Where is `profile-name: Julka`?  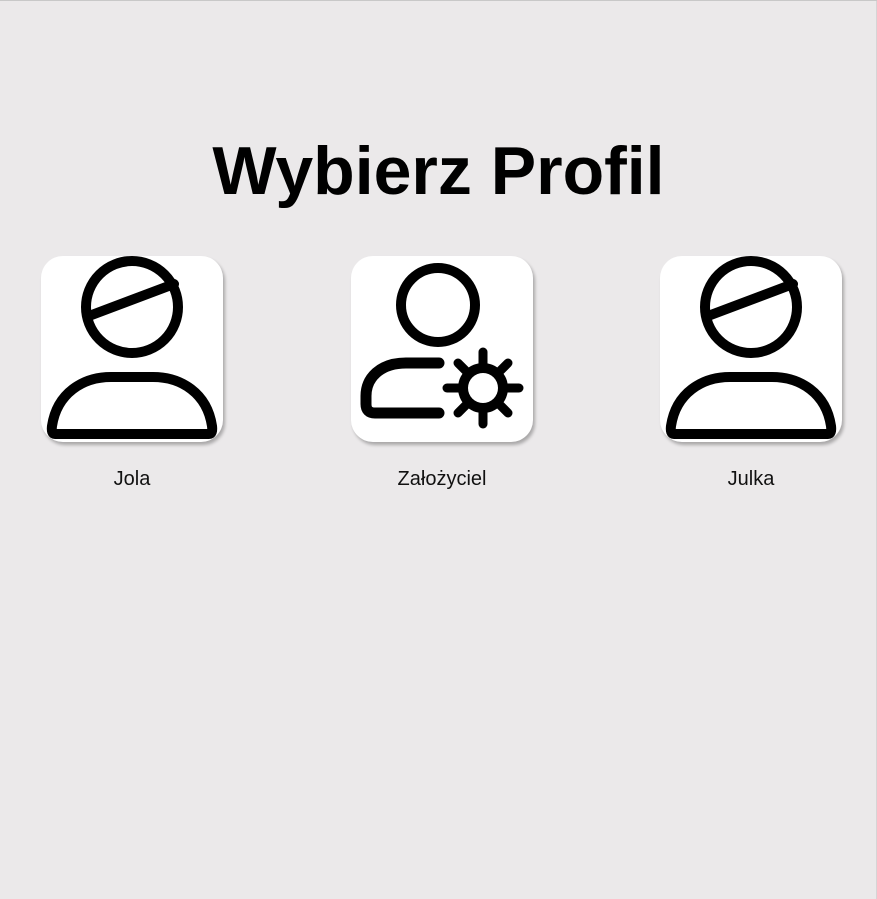
profile-name: Julka is located at coordinates (751, 479).